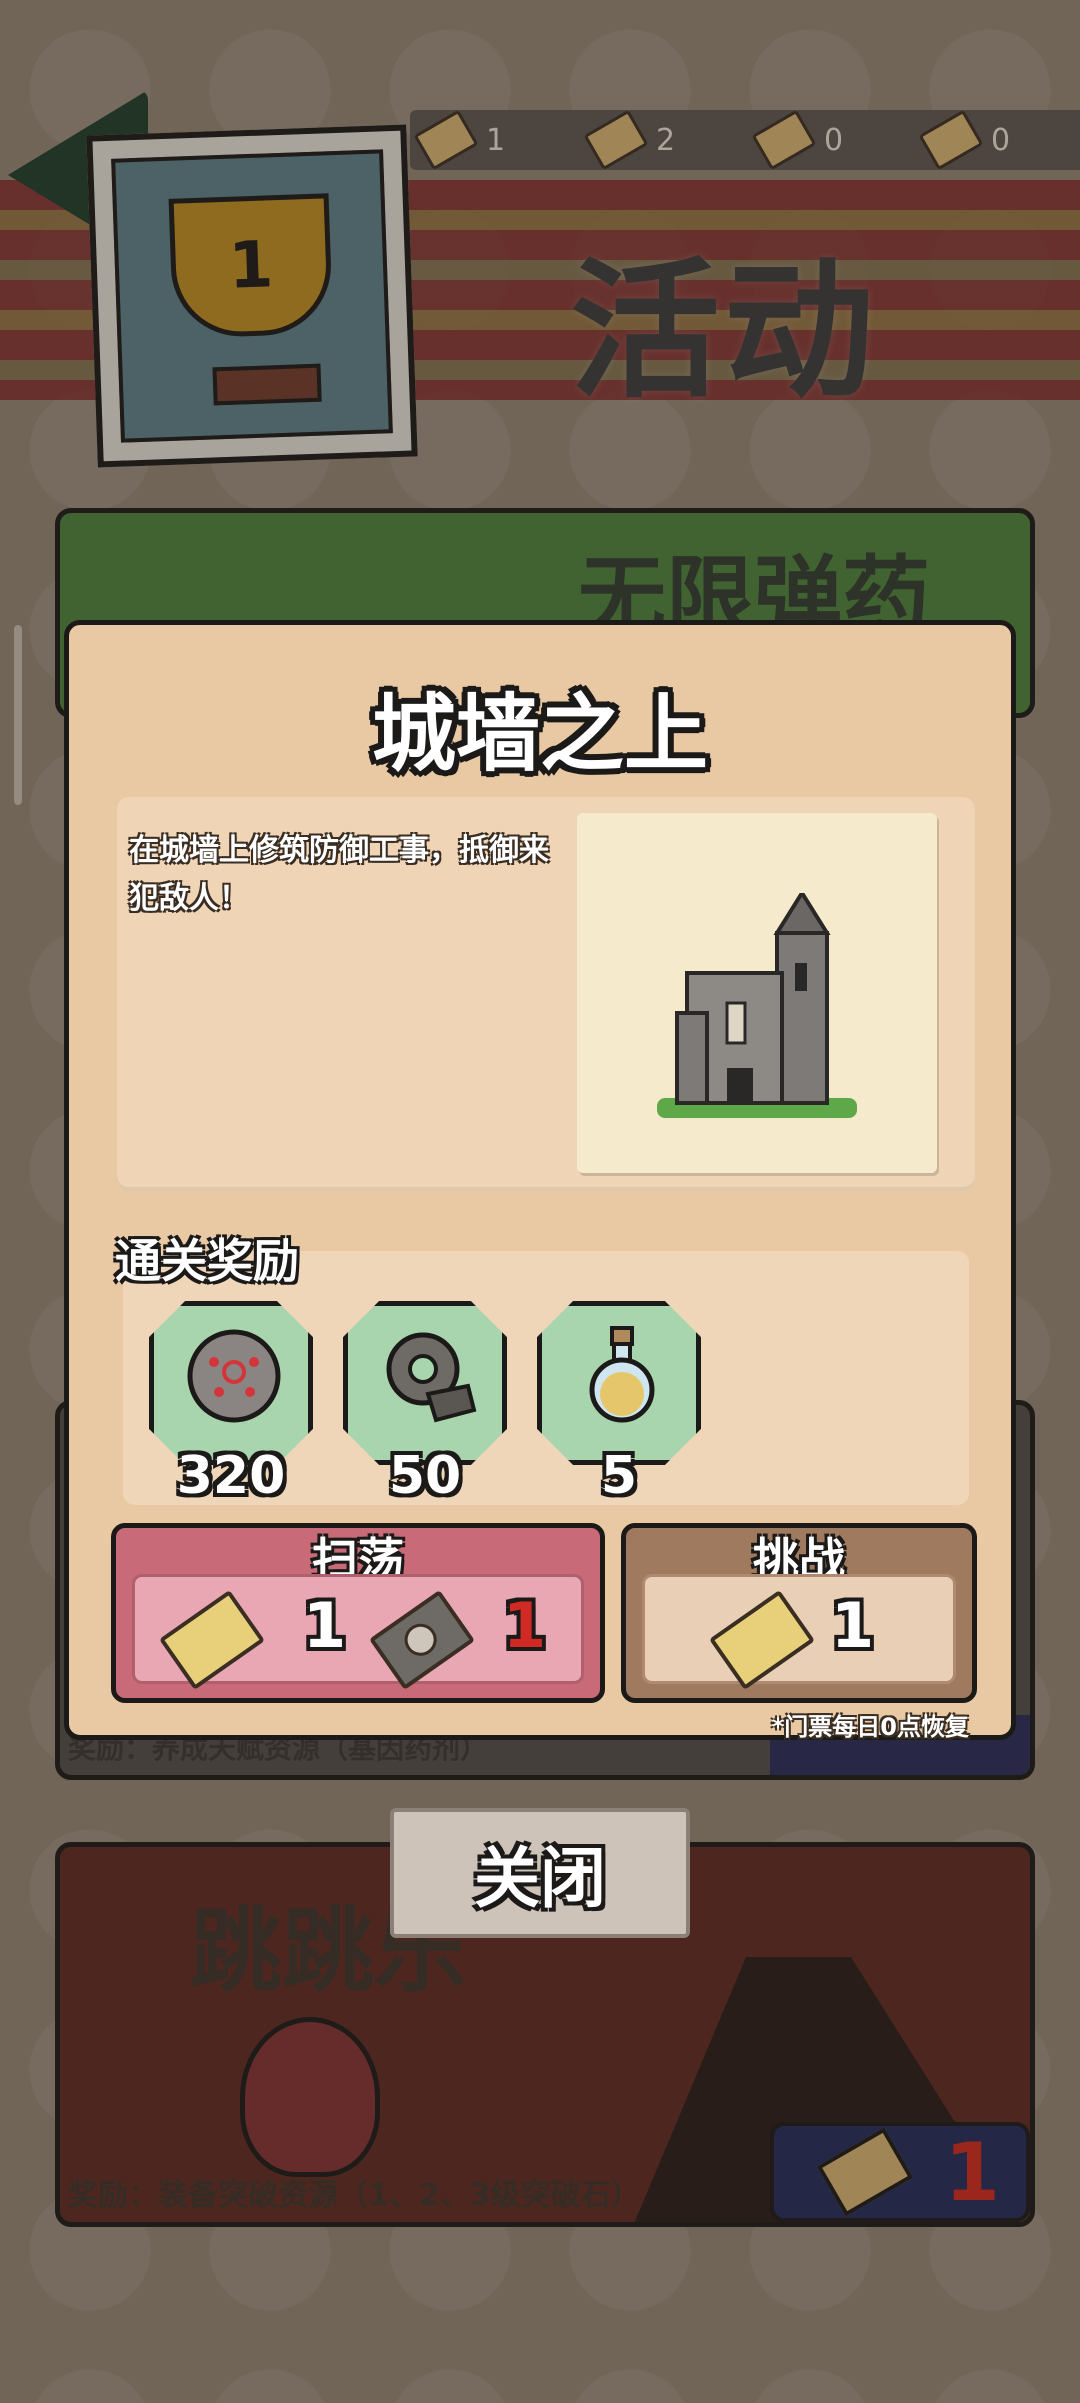 The height and width of the screenshot is (2403, 1080). Describe the element at coordinates (525, 1625) in the screenshot. I see `sweep-ticket-cost: 1` at that location.